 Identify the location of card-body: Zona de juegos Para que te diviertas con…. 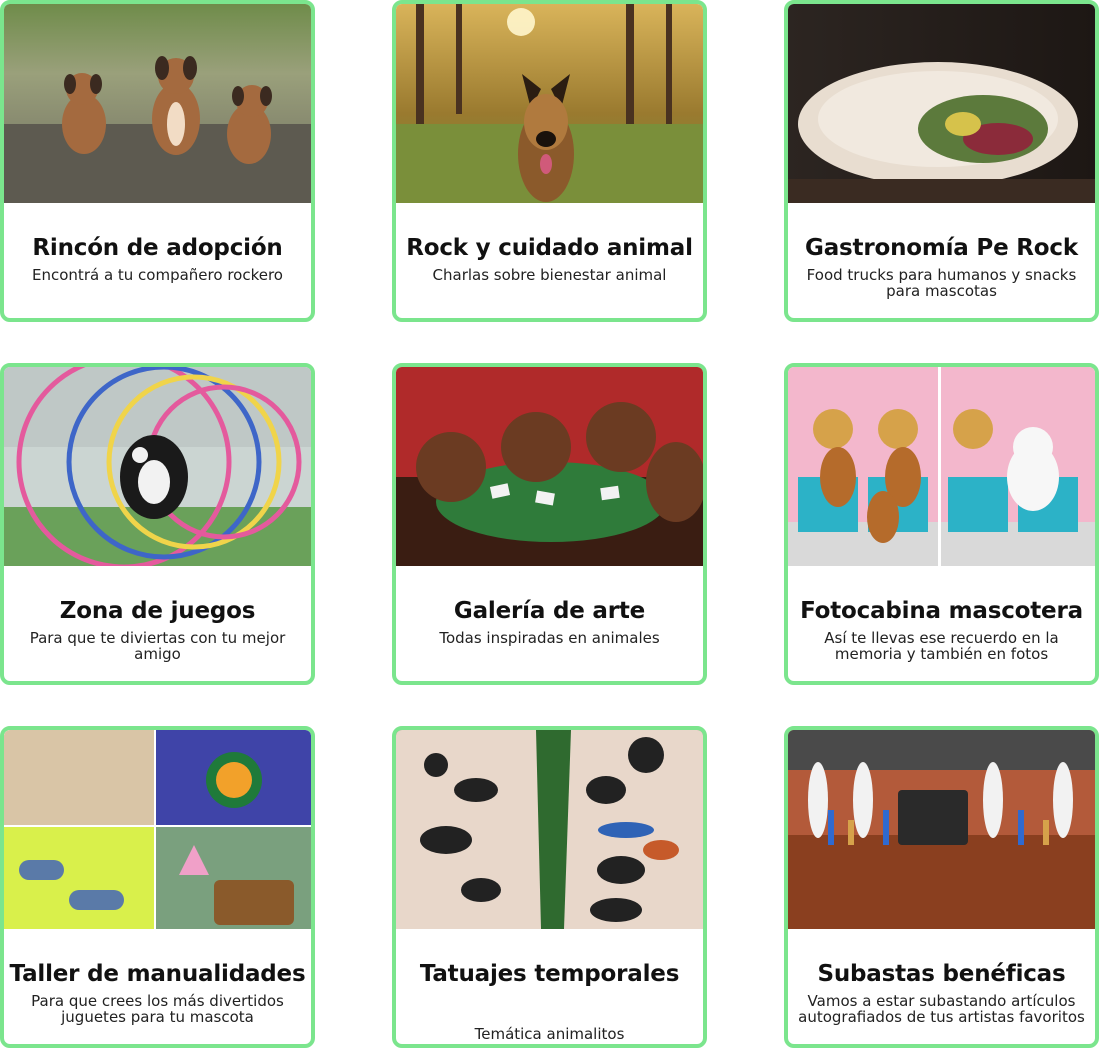
(157, 623).